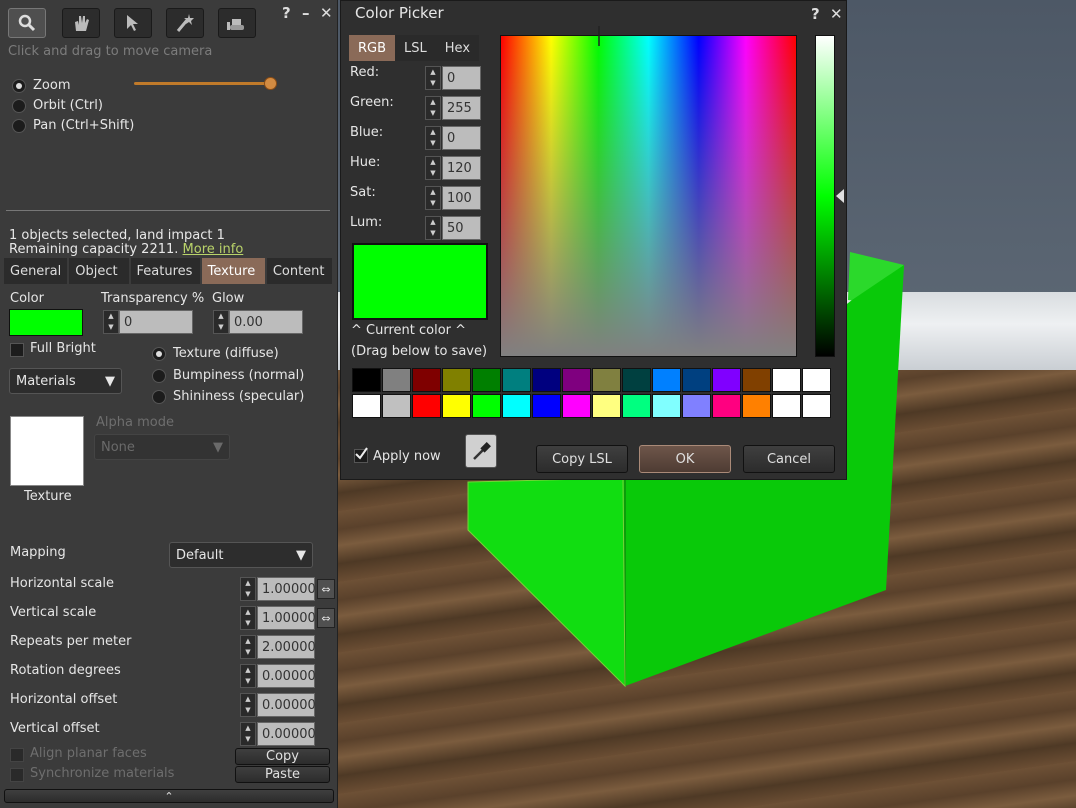 The height and width of the screenshot is (808, 1076). I want to click on tab-hex: Hex, so click(457, 48).